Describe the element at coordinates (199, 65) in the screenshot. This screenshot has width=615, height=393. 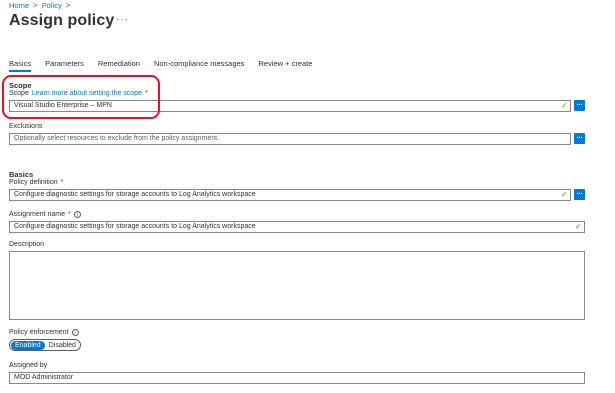
I see `tab-non-compliance-messages: Non-compliance messages` at that location.